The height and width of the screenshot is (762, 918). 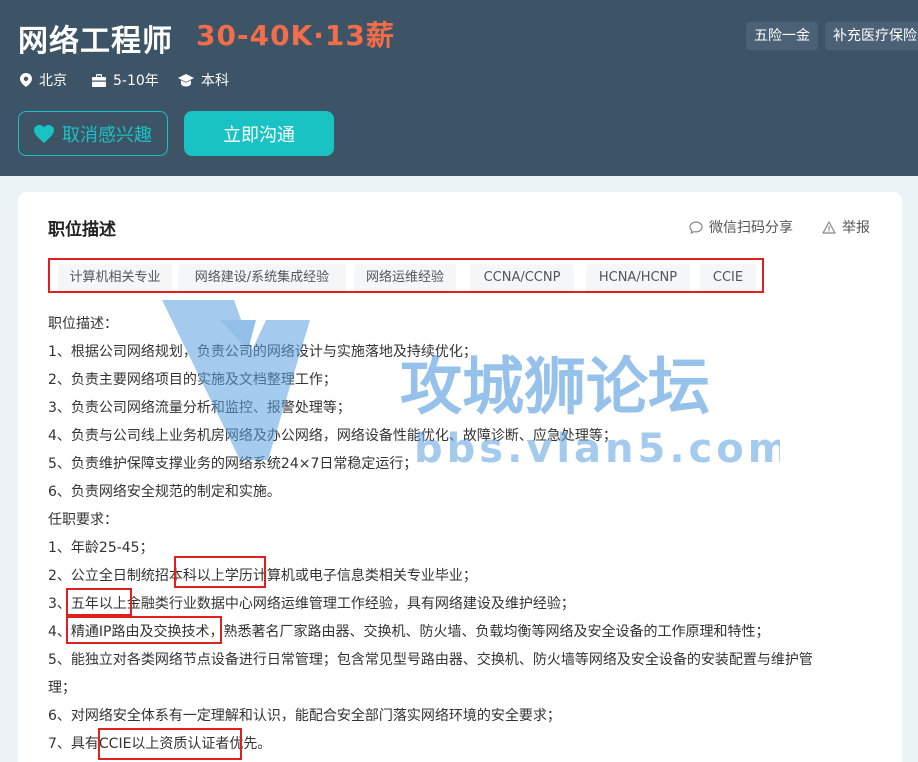 What do you see at coordinates (782, 36) in the screenshot?
I see `benefit-tag: 五险一金` at bounding box center [782, 36].